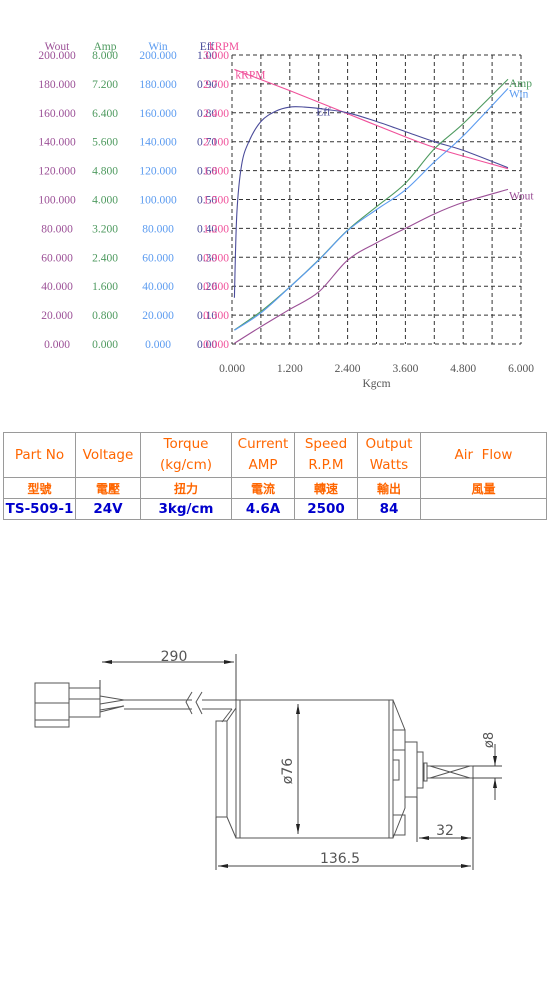 Image resolution: width=550 pixels, height=1000 pixels. I want to click on value-torque: 3kg/cm, so click(186, 509).